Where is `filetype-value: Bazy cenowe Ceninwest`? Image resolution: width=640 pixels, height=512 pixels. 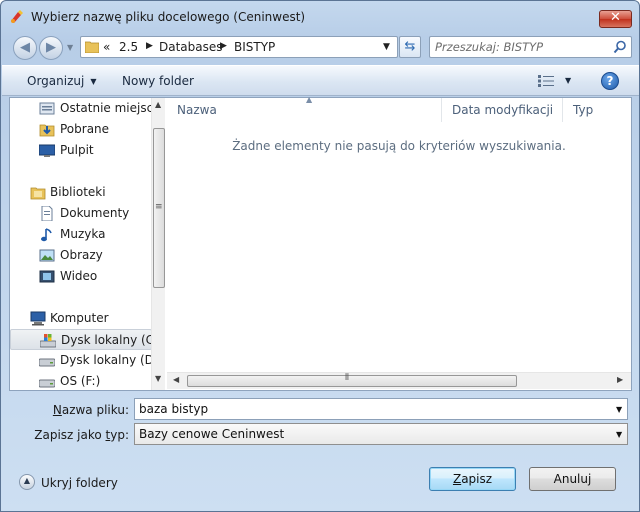 filetype-value: Bazy cenowe Ceninwest is located at coordinates (212, 434).